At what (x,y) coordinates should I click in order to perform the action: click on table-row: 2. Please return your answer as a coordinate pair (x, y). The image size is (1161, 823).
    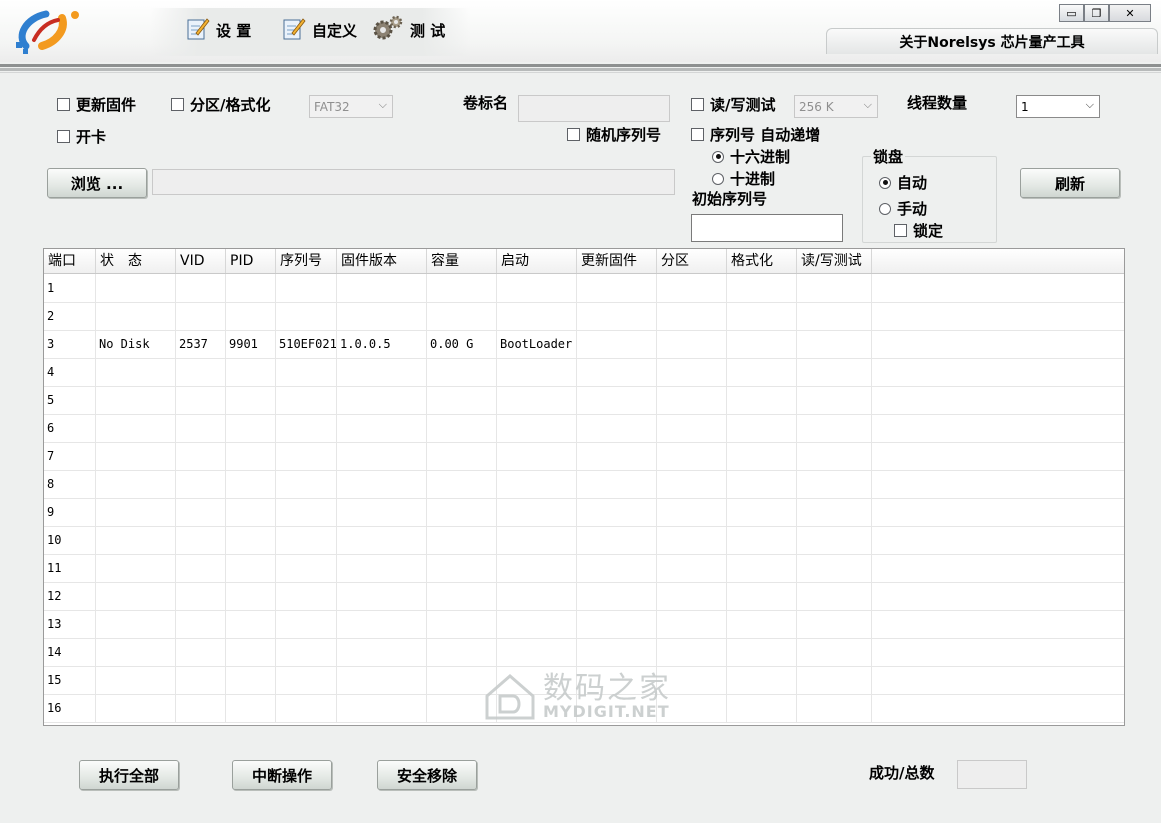
    Looking at the image, I should click on (584, 316).